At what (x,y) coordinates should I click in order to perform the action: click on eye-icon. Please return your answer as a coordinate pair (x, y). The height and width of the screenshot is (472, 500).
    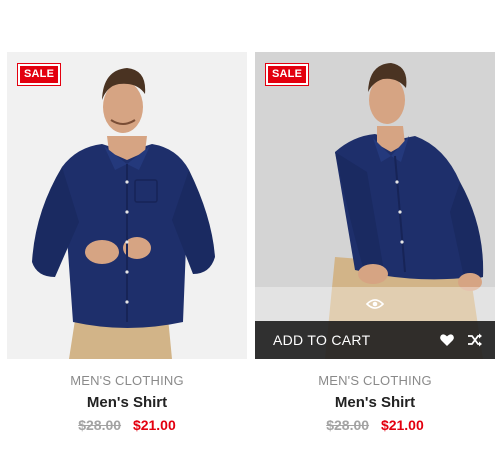
    Looking at the image, I should click on (375, 304).